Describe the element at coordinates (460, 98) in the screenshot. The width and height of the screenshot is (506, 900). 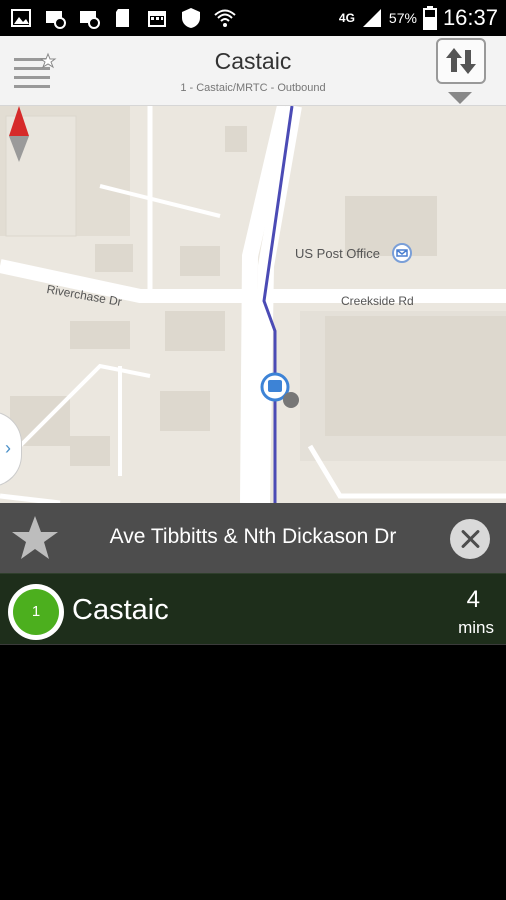
I see `swap-dropdown-caret` at that location.